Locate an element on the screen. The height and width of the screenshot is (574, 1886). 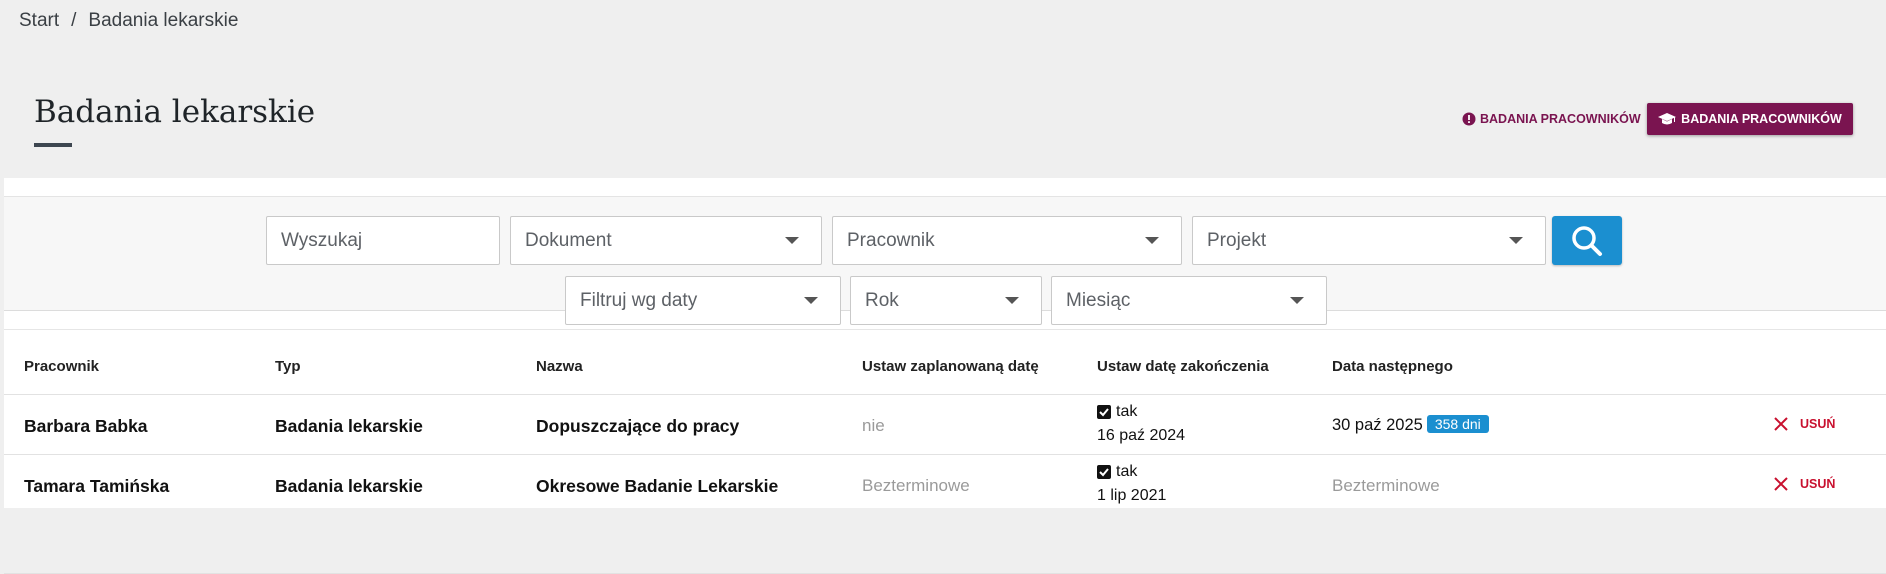
row-next-date: 30 paź 2025 is located at coordinates (1377, 425).